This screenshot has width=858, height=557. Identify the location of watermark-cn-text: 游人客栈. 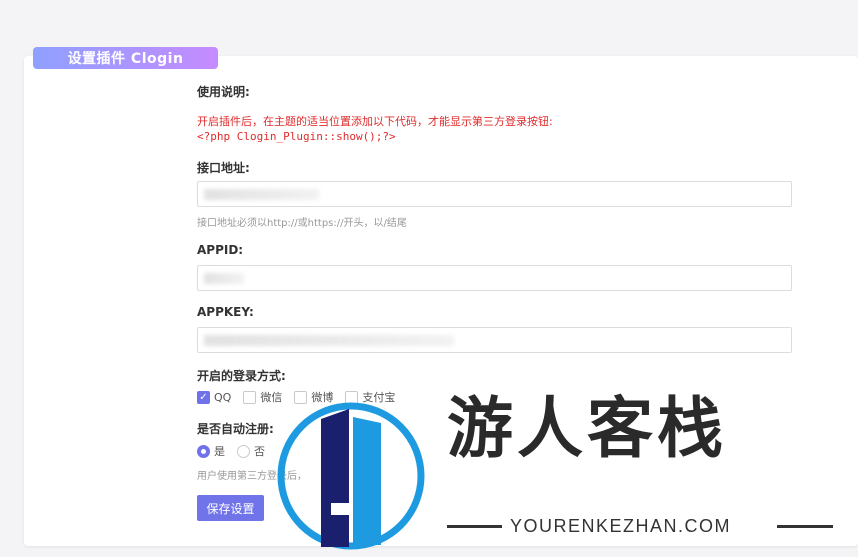
(587, 428).